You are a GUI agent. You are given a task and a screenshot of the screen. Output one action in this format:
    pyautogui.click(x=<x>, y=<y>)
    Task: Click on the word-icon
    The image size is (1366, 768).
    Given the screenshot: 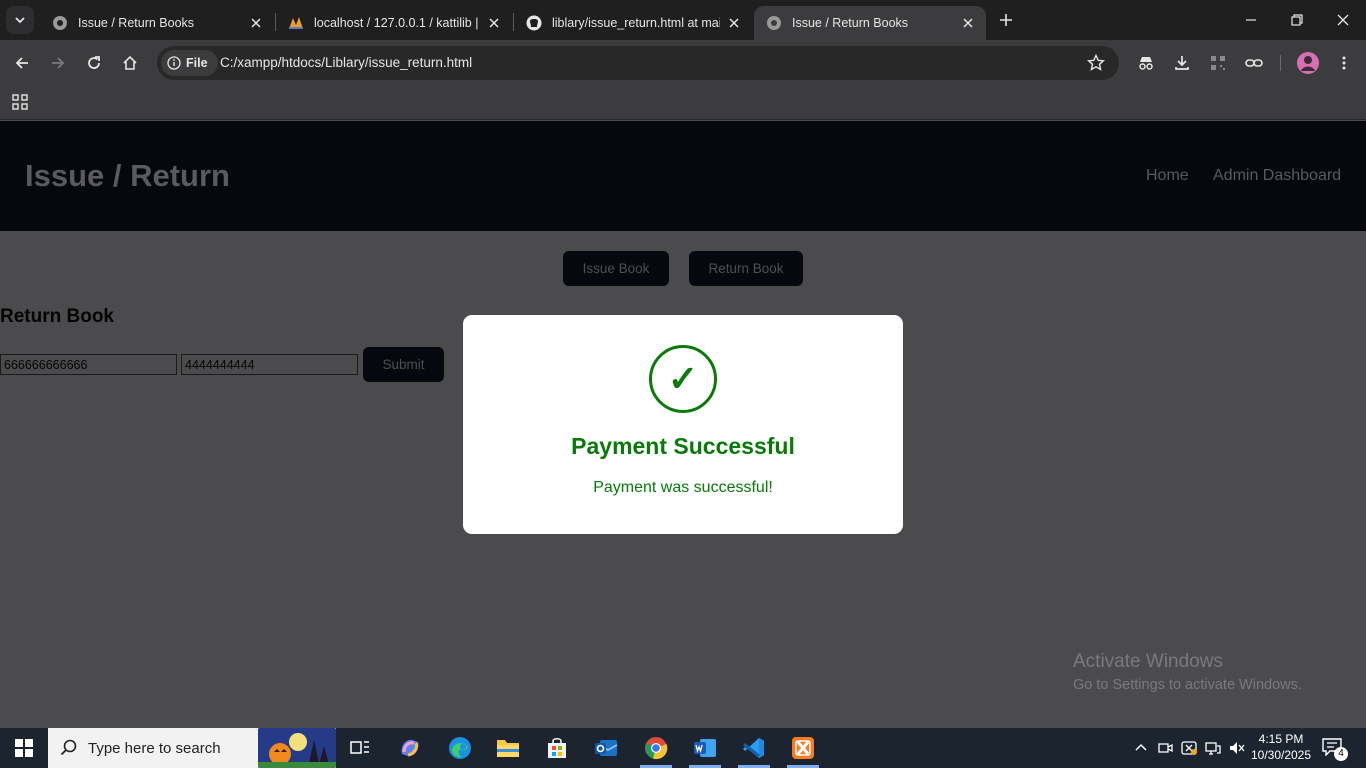 What is the action you would take?
    pyautogui.click(x=705, y=748)
    